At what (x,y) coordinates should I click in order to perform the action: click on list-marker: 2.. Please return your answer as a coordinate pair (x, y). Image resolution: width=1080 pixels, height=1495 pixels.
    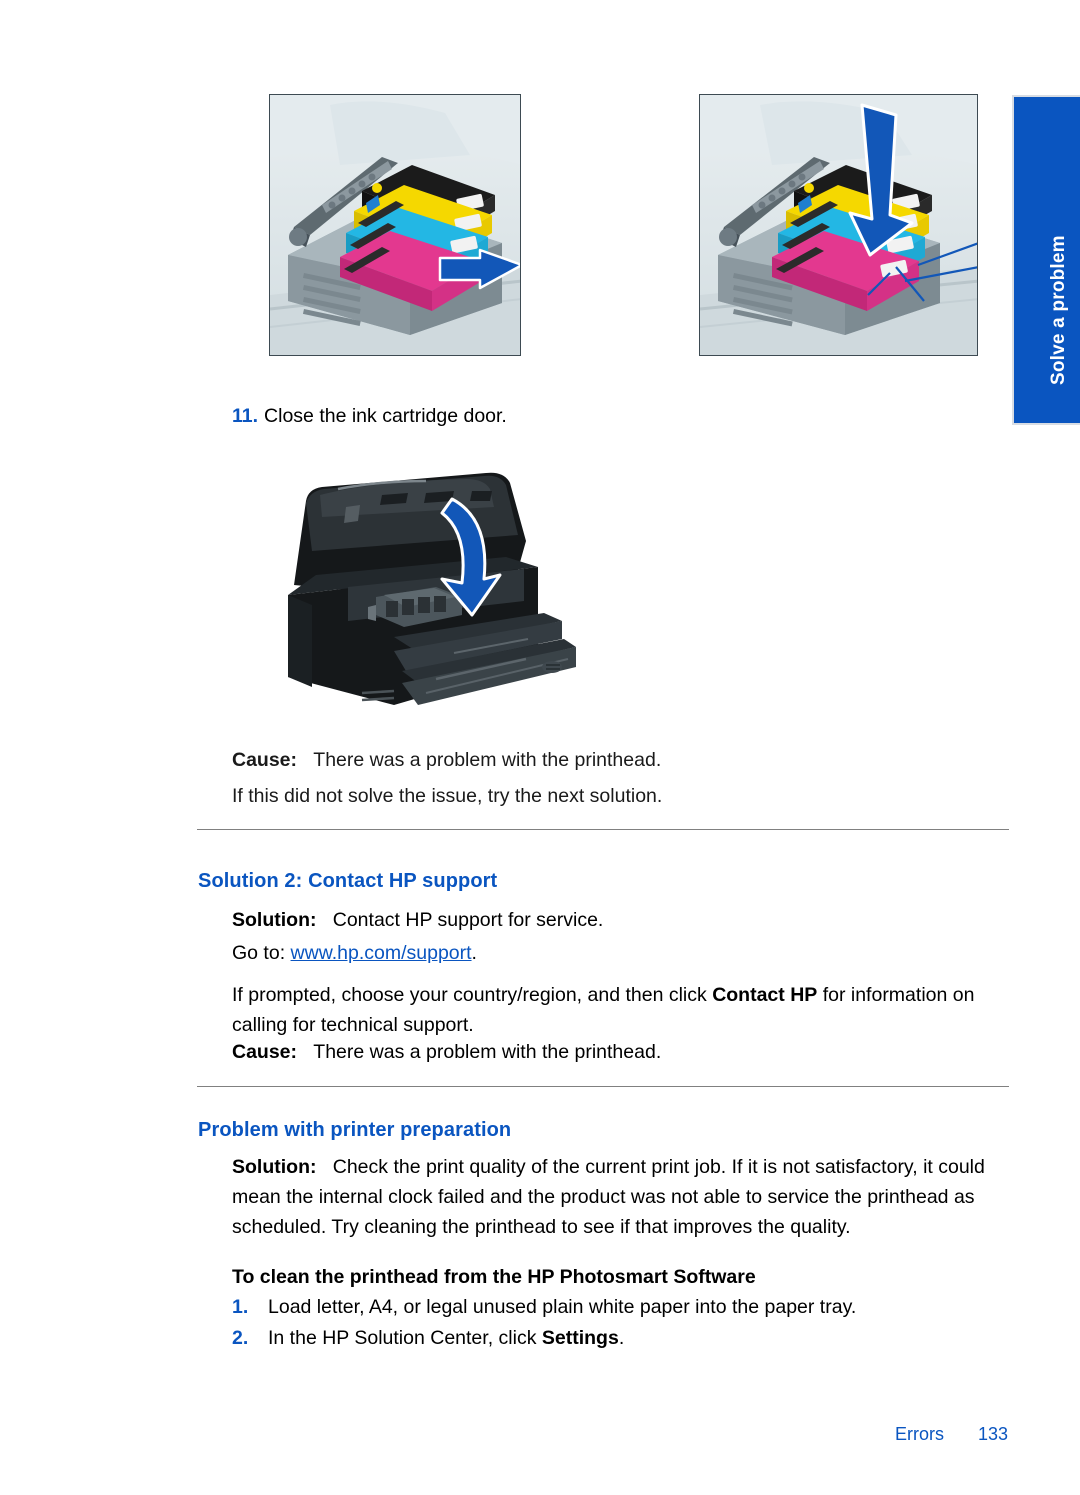
    Looking at the image, I should click on (240, 1338).